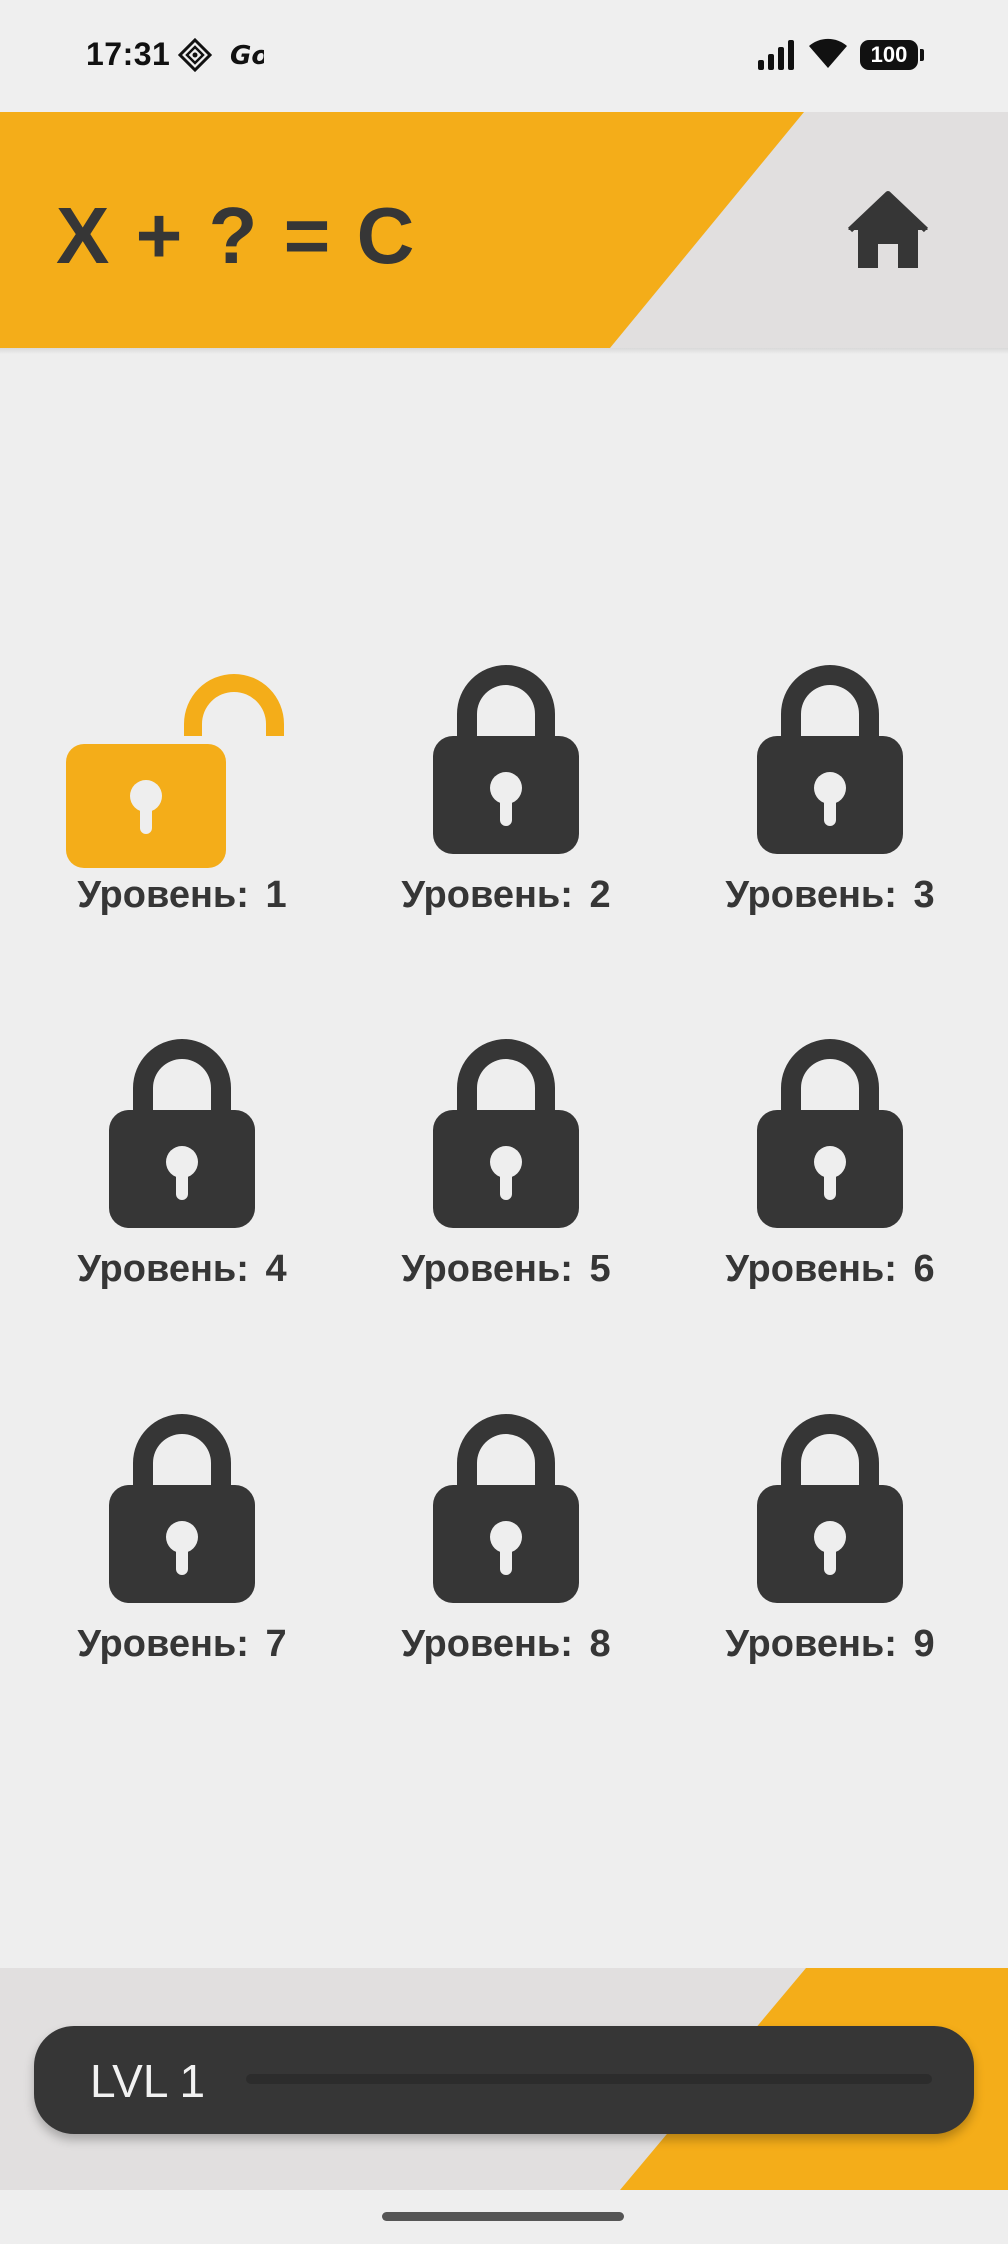 The image size is (1008, 2244). I want to click on level-2-label: Уровень: 2, so click(506, 895).